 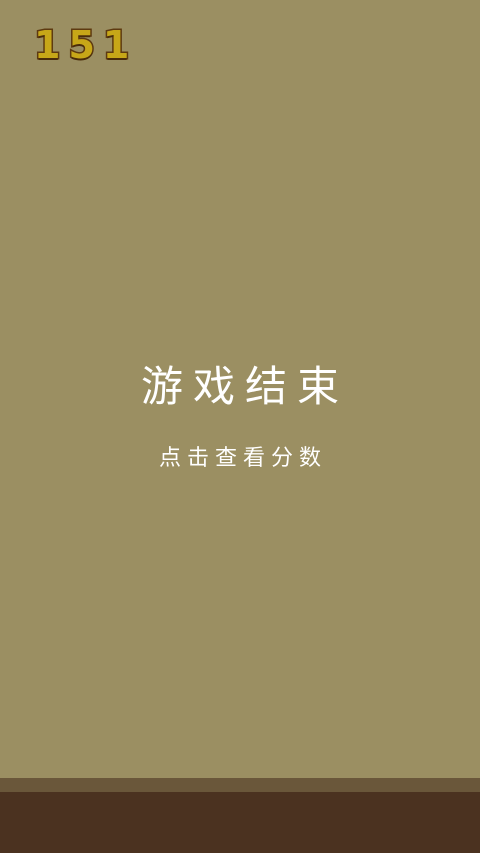 I want to click on ground-edge, so click(x=240, y=785).